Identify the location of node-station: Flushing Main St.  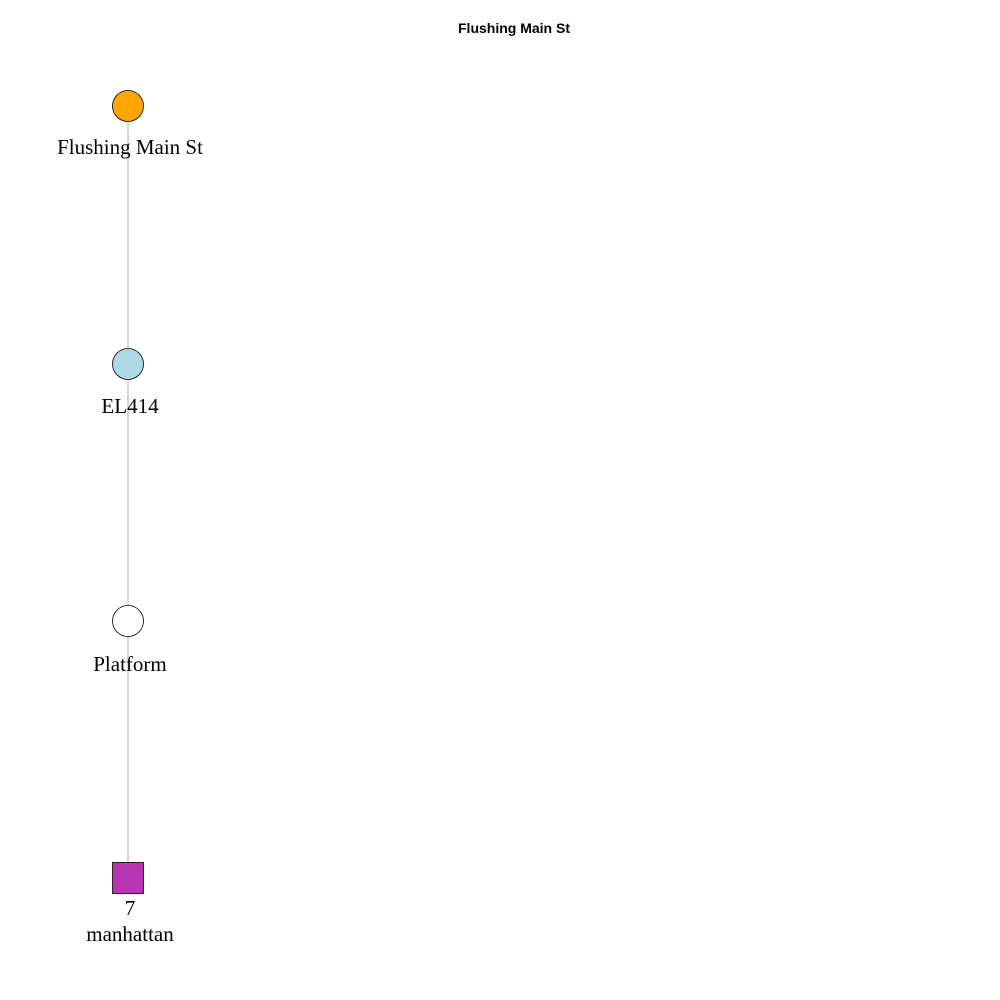
(130, 124).